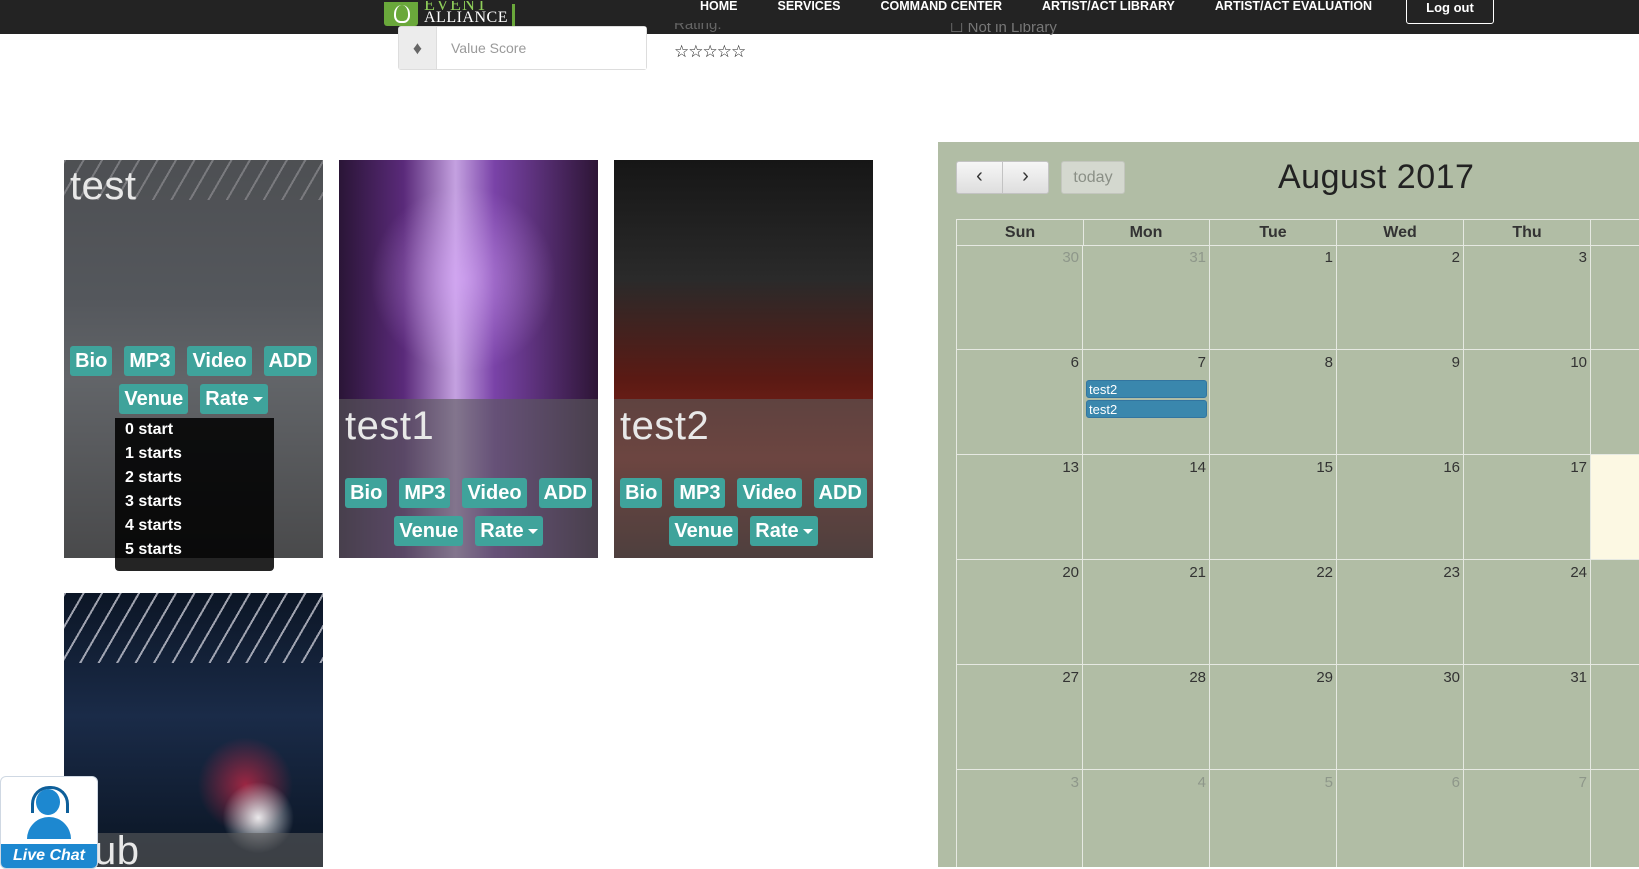 This screenshot has width=1639, height=869. Describe the element at coordinates (1197, 572) in the screenshot. I see `day-number: 21` at that location.